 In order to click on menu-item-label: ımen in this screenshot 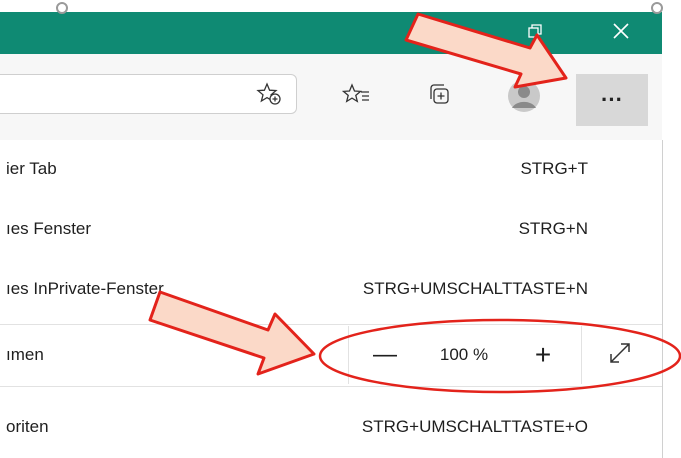, I will do `click(25, 354)`.